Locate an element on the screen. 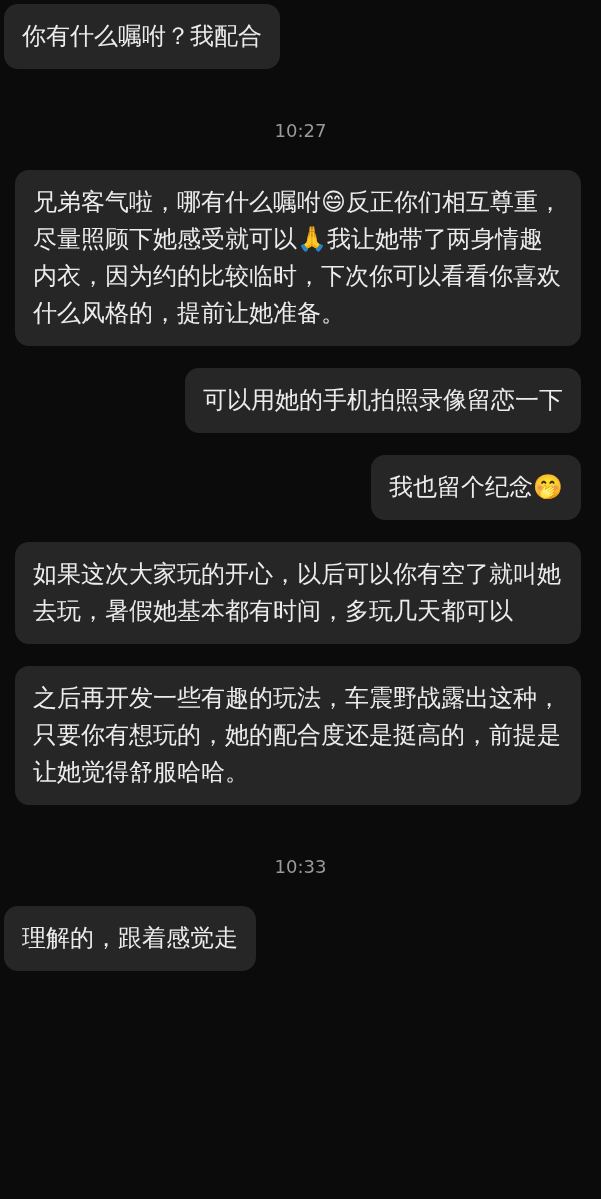 Image resolution: width=601 pixels, height=1199 pixels. message-bubble: 理解的，跟着感觉走 is located at coordinates (130, 938).